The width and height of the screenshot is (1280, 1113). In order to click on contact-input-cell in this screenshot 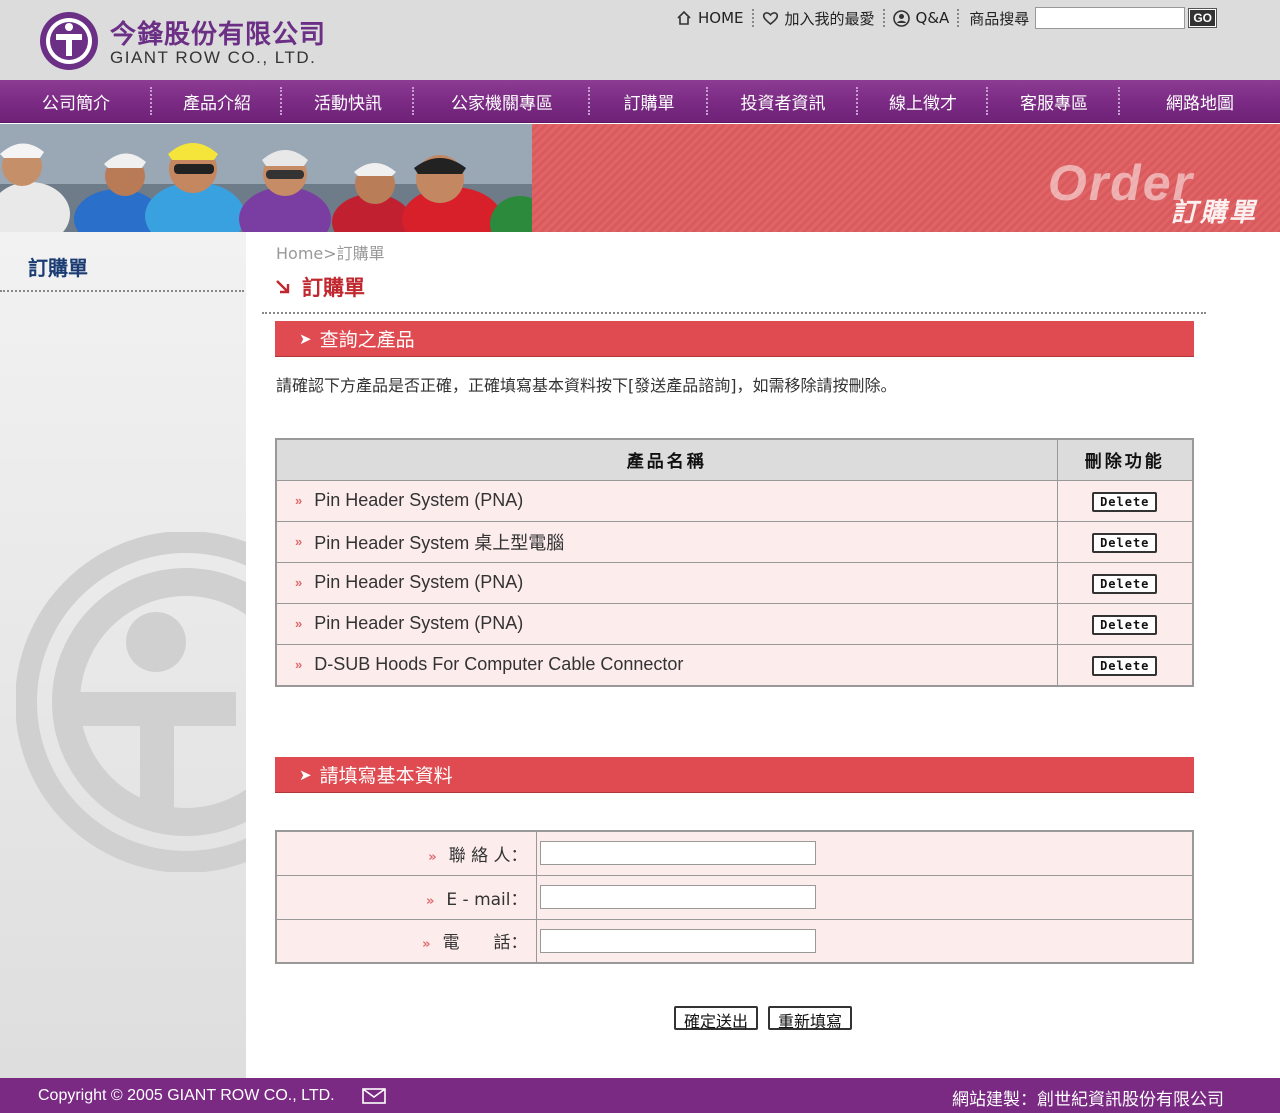, I will do `click(864, 853)`.